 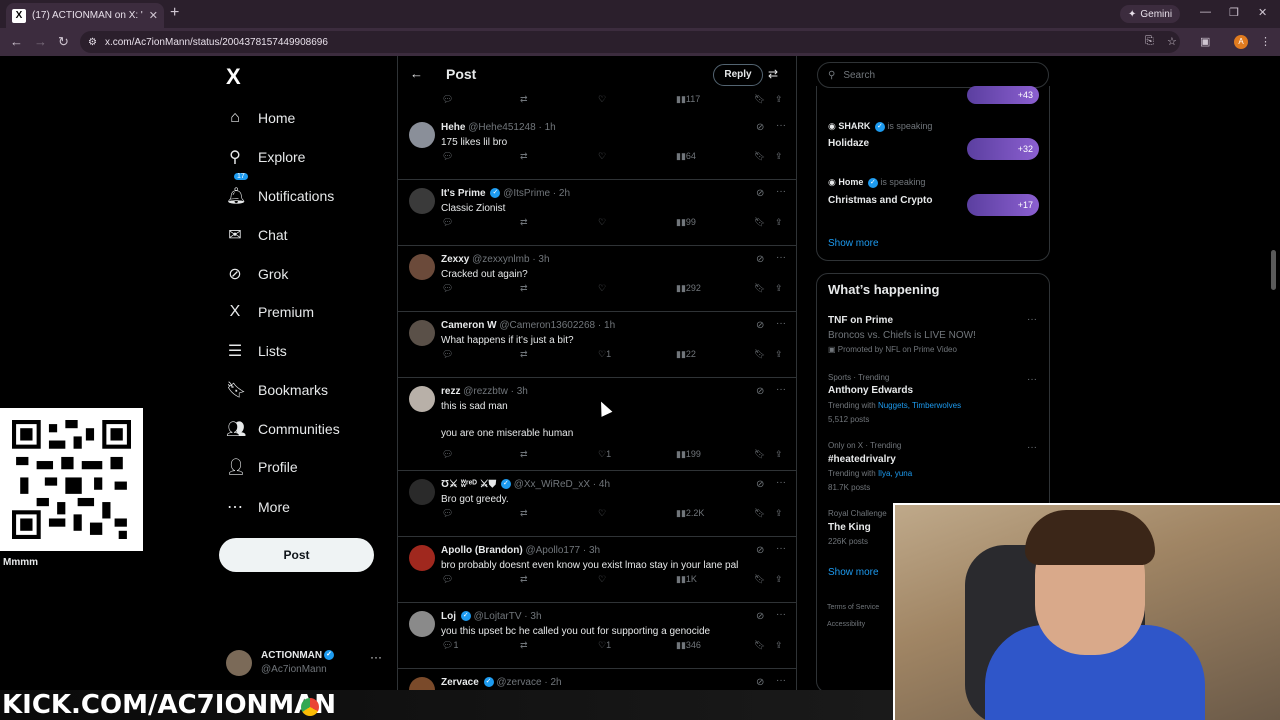 I want to click on install-icon: ⎘, so click(x=1149, y=41).